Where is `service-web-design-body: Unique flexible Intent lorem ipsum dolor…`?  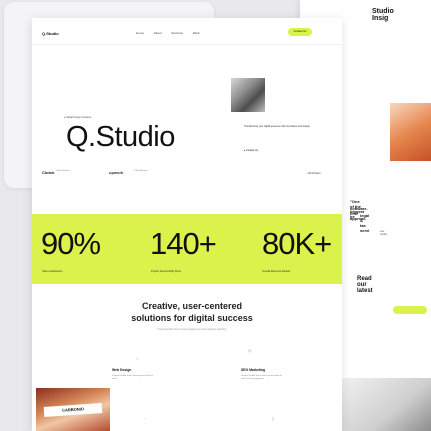 service-web-design-body: Unique flexible Intent lorem ipsum dolor… is located at coordinates (133, 377).